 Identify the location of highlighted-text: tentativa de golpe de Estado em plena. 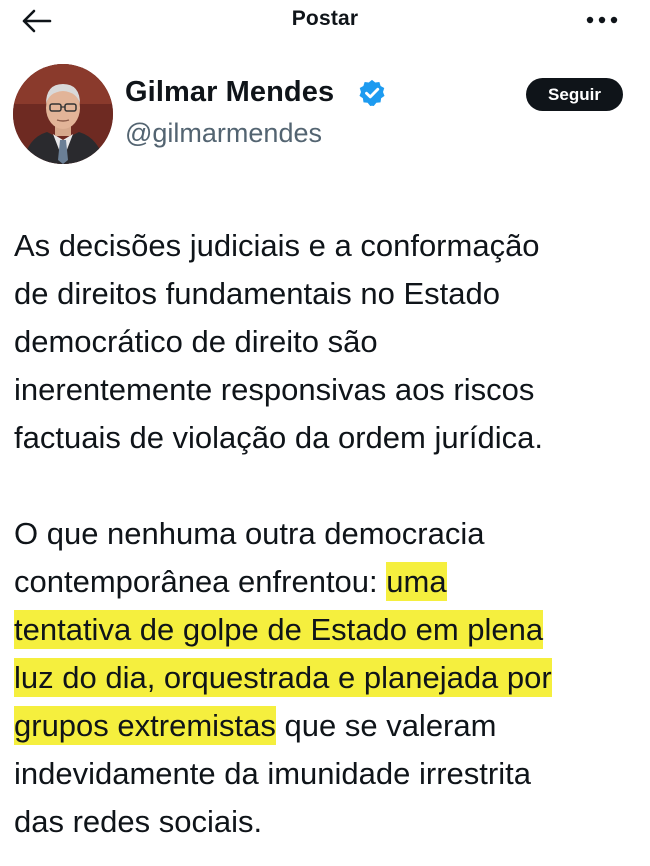
(279, 629).